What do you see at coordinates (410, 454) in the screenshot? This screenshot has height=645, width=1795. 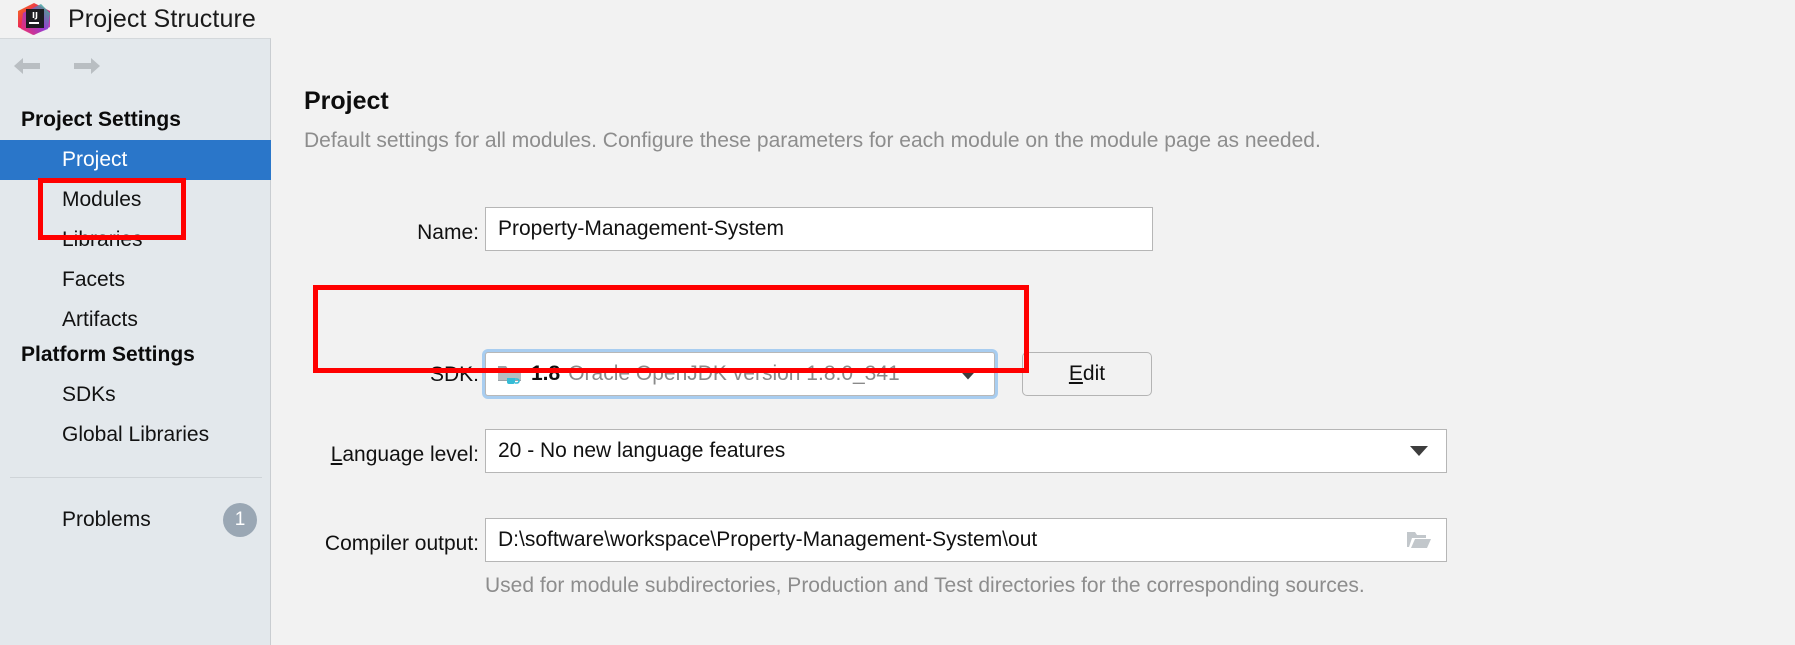 I see `language-level-label-text: anguage level:` at bounding box center [410, 454].